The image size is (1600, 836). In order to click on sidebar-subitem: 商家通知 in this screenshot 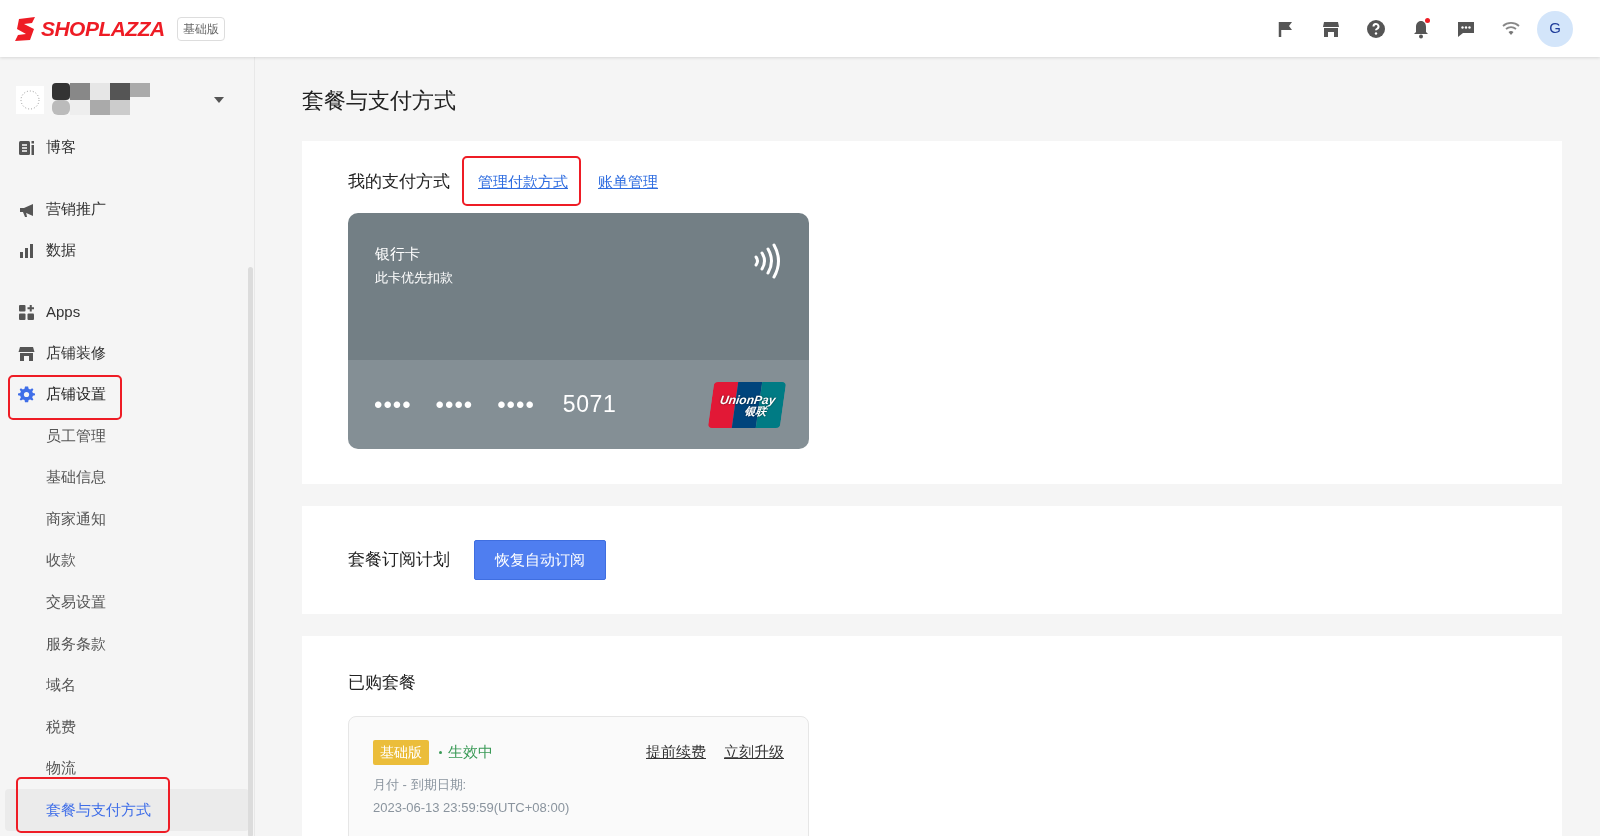, I will do `click(76, 519)`.